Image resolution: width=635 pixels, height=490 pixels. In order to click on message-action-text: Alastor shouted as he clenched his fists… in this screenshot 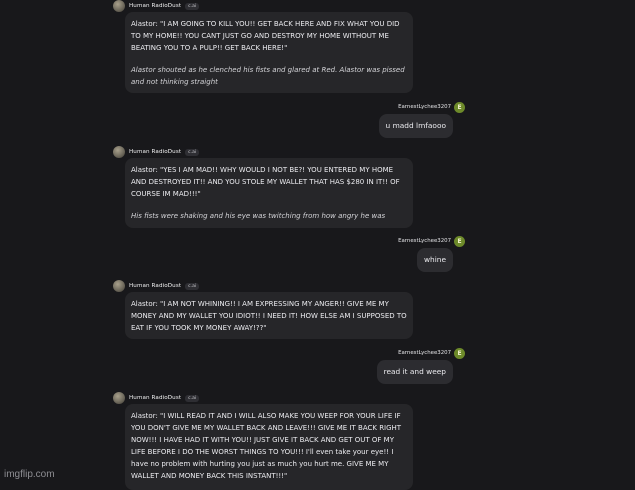, I will do `click(268, 76)`.